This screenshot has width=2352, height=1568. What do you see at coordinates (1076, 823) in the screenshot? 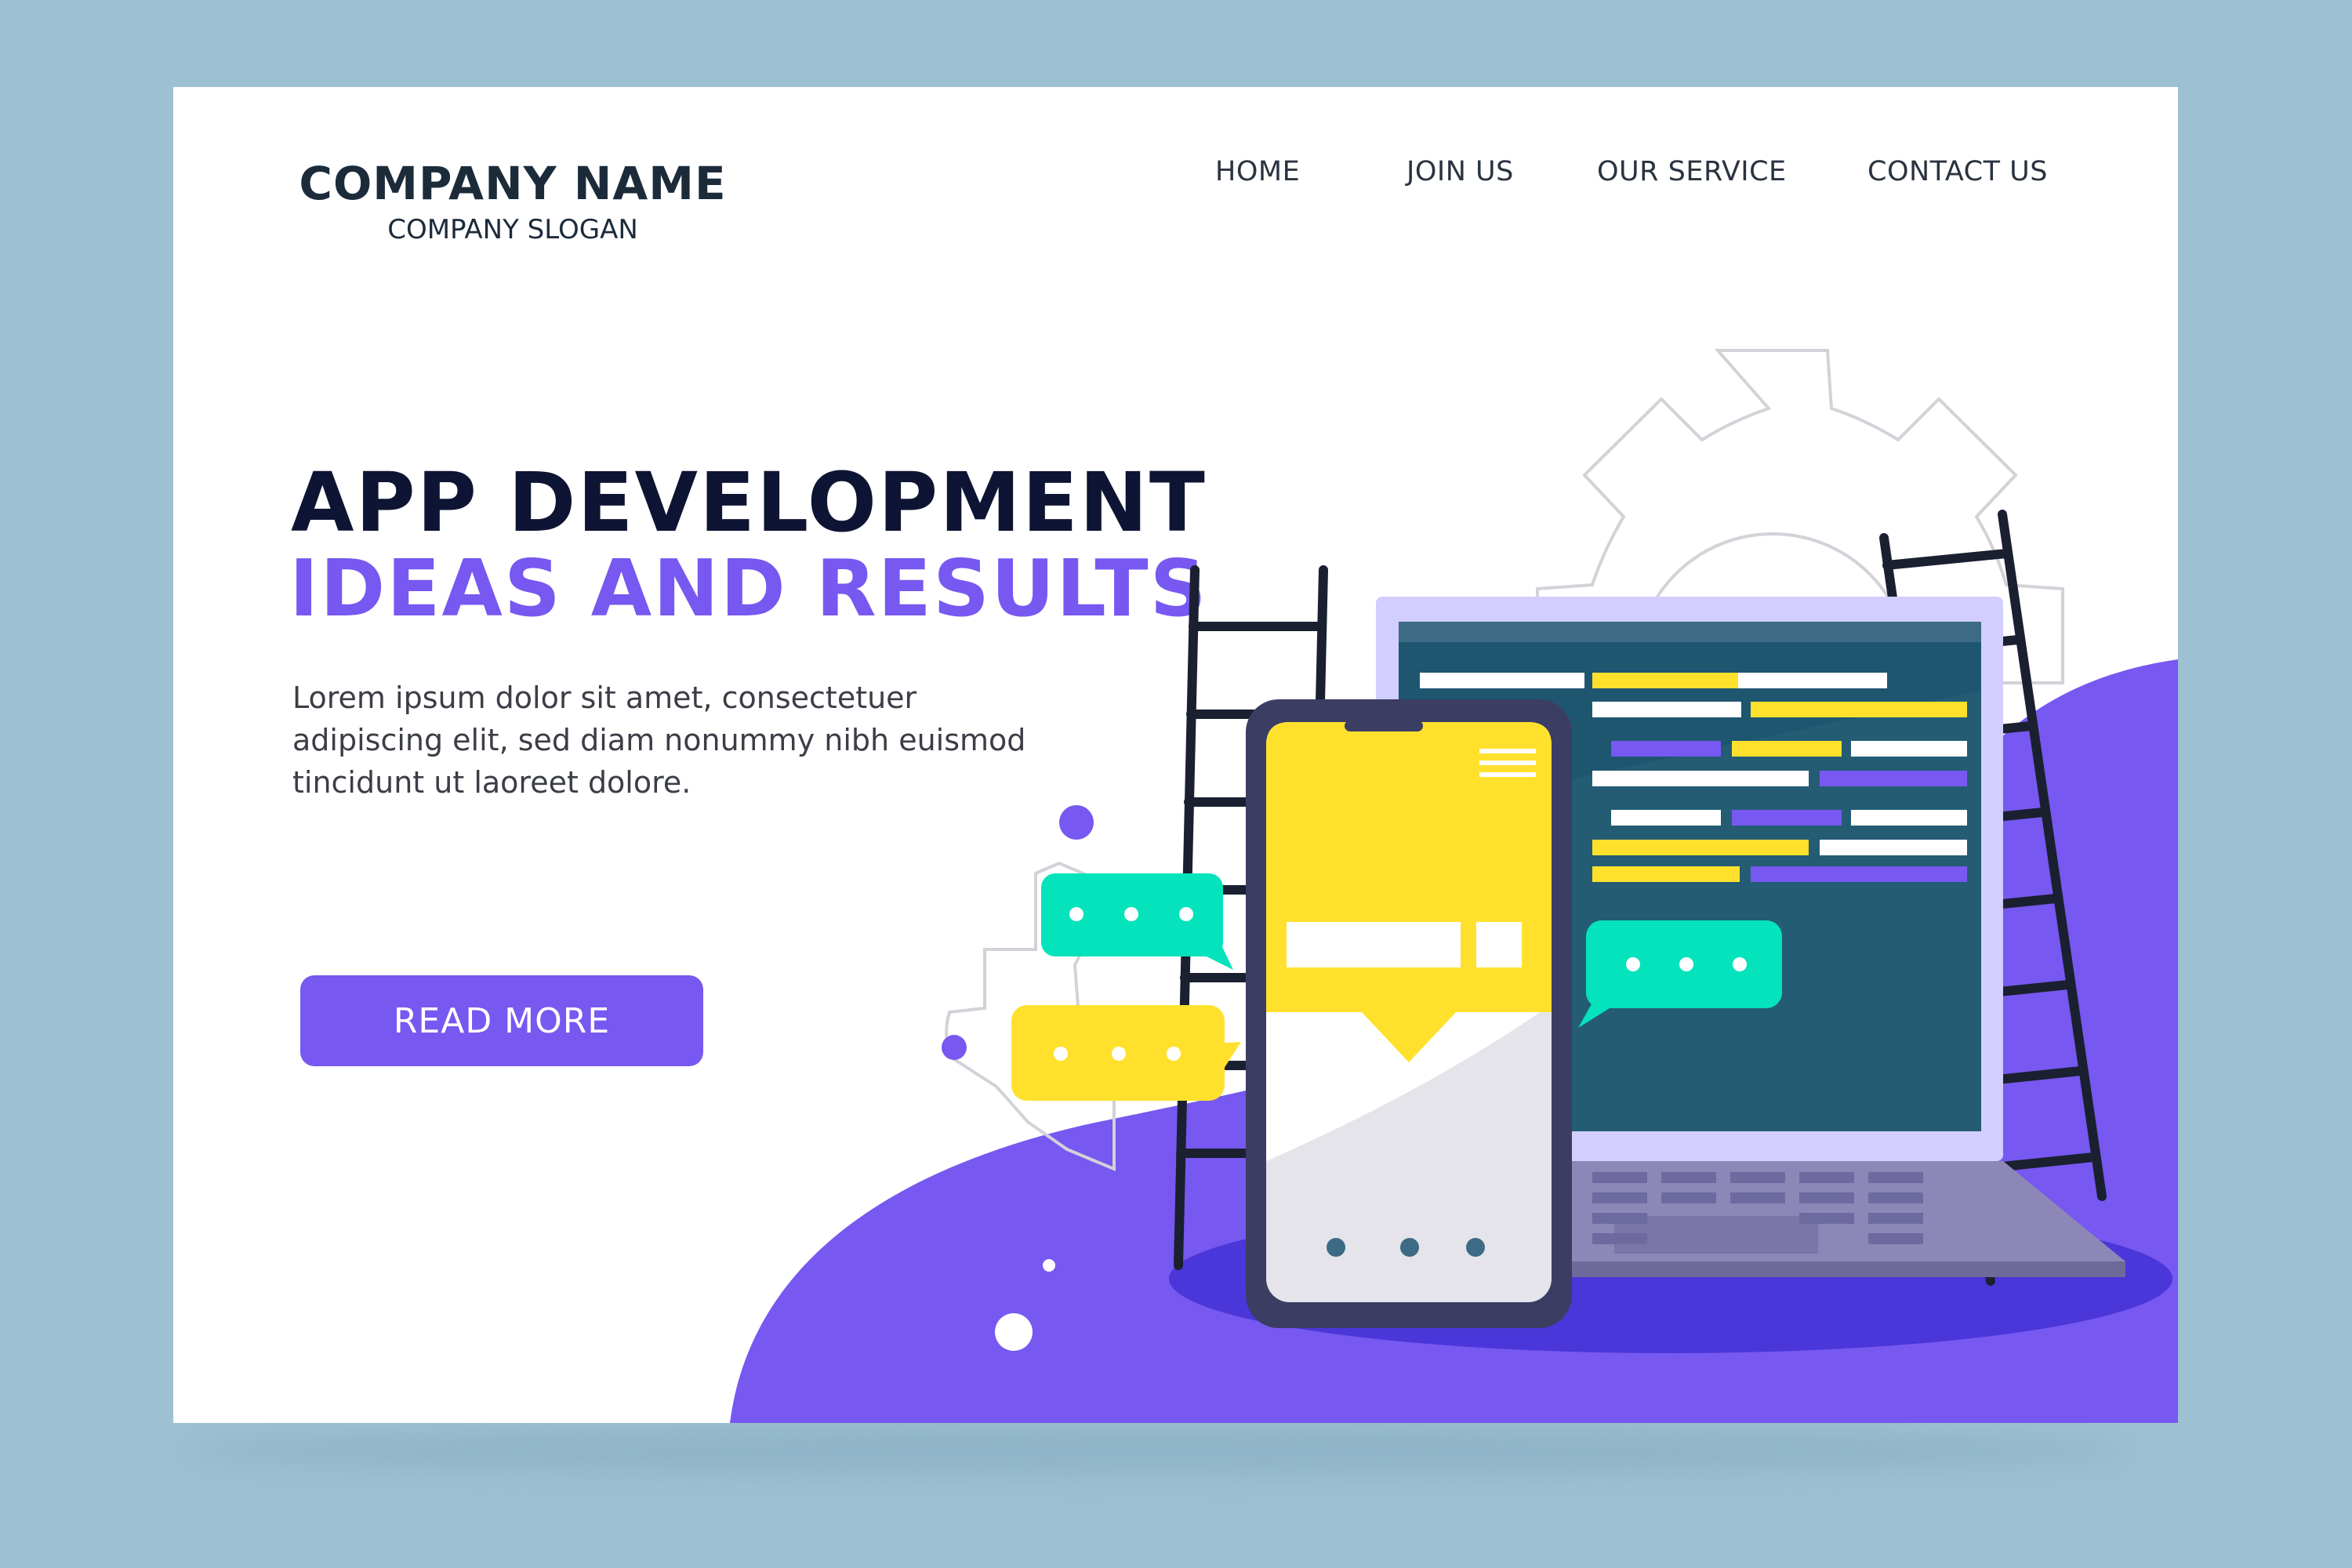
I see `dot-purple-top` at bounding box center [1076, 823].